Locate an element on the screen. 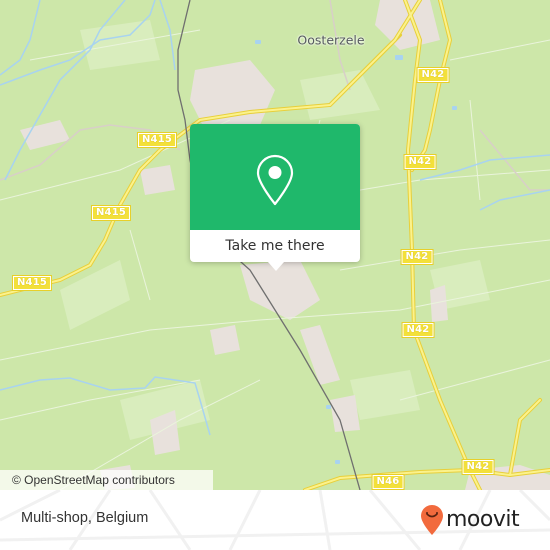 The image size is (550, 550). road-label: N46 is located at coordinates (388, 482).